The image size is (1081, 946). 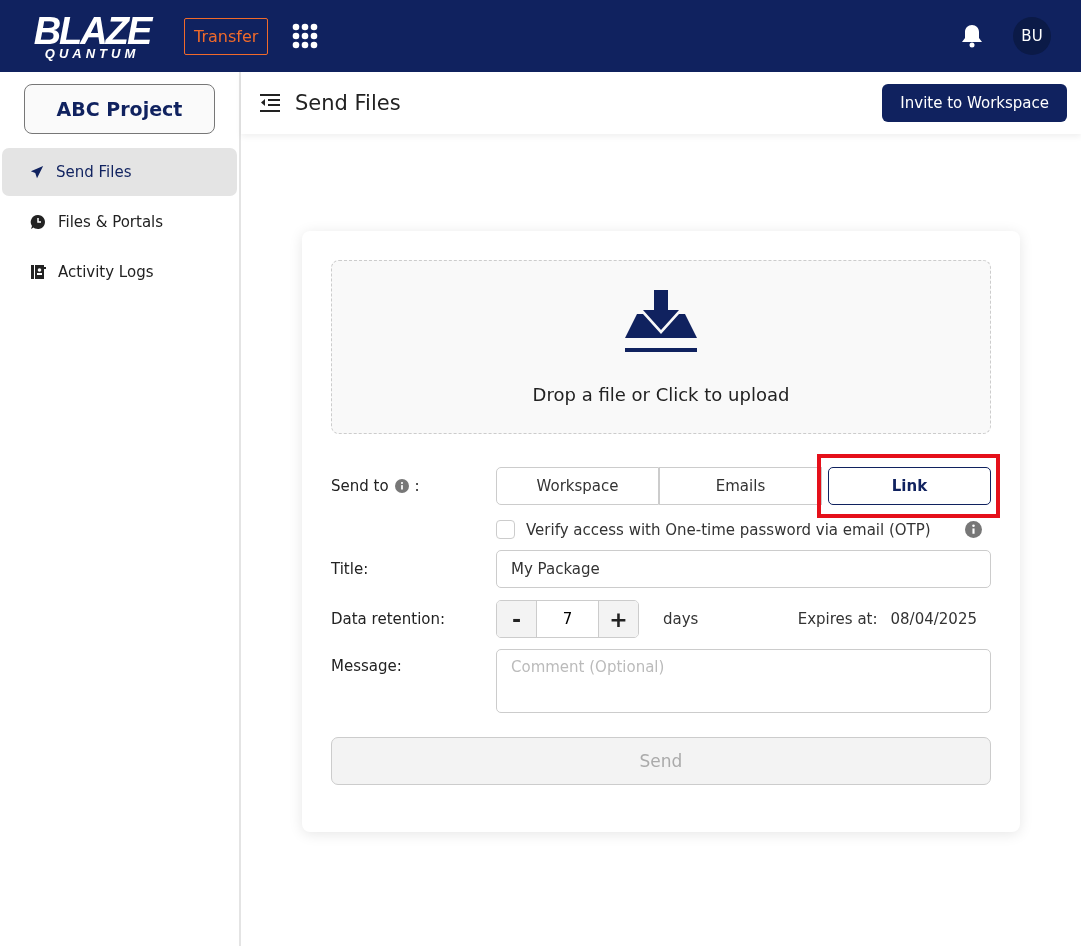 What do you see at coordinates (909, 486) in the screenshot?
I see `send-to-option: Link` at bounding box center [909, 486].